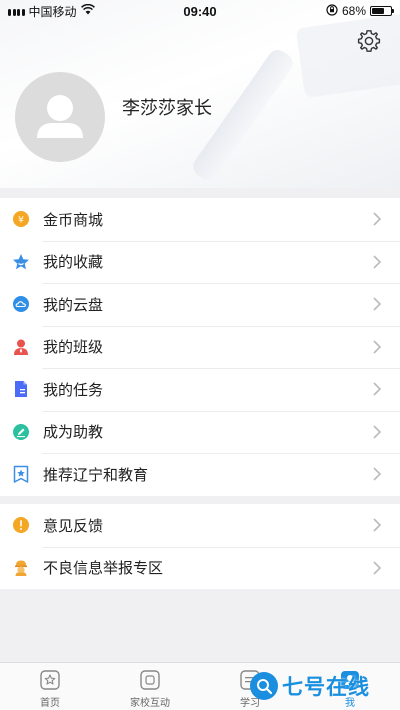 This screenshot has width=400, height=710. What do you see at coordinates (21, 389) in the screenshot?
I see `task-icon` at bounding box center [21, 389].